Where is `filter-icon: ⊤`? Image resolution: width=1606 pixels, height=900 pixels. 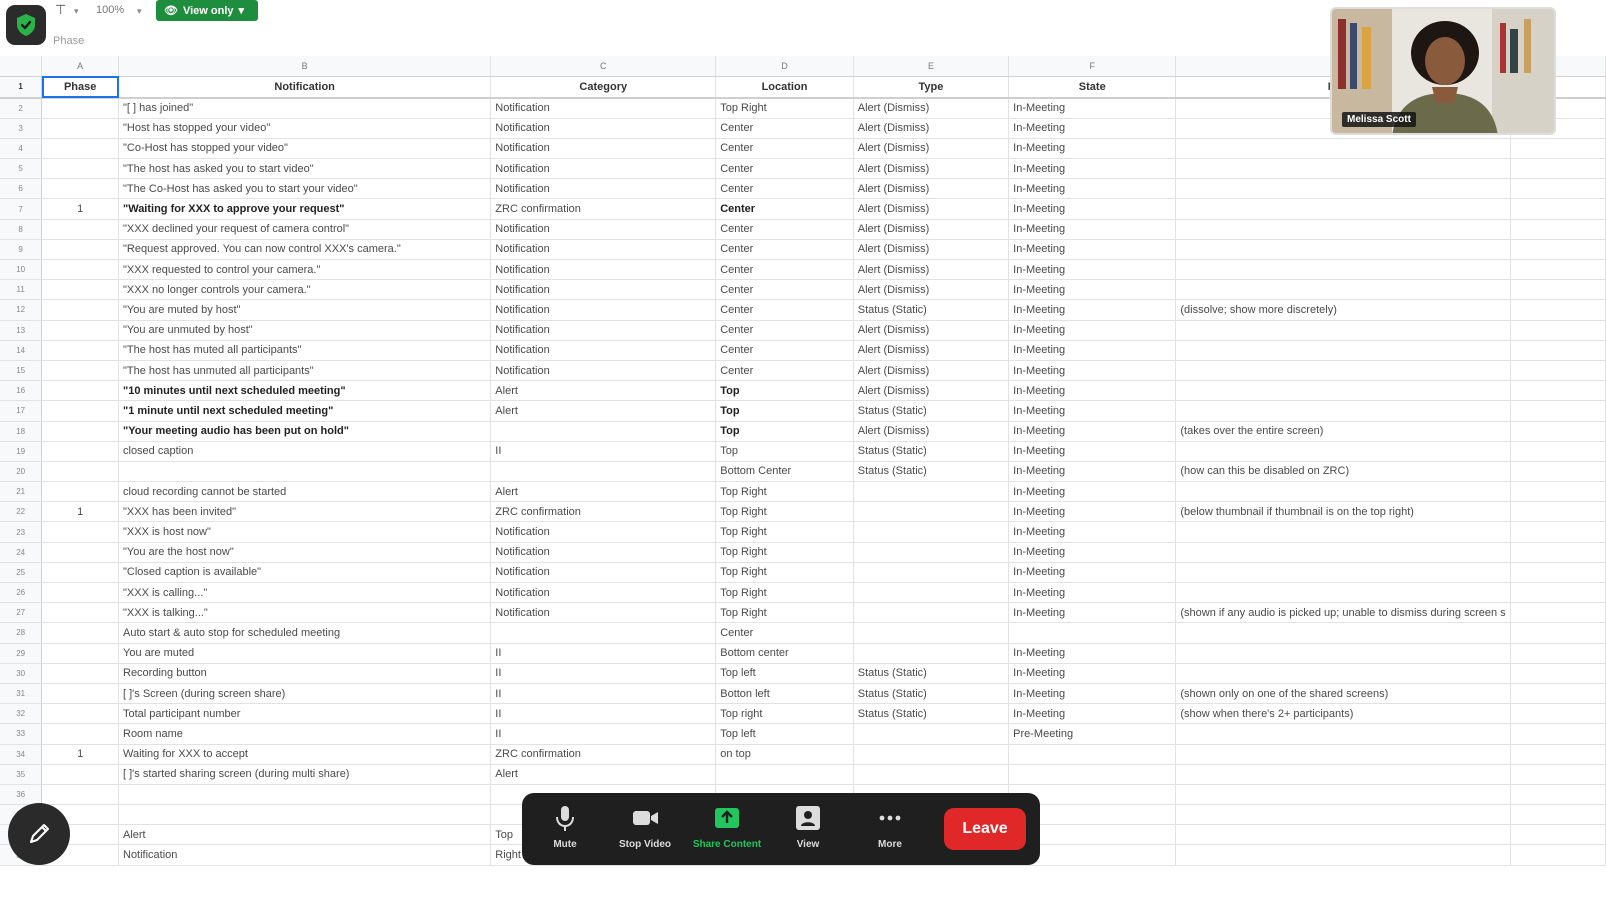
filter-icon: ⊤ is located at coordinates (60, 10).